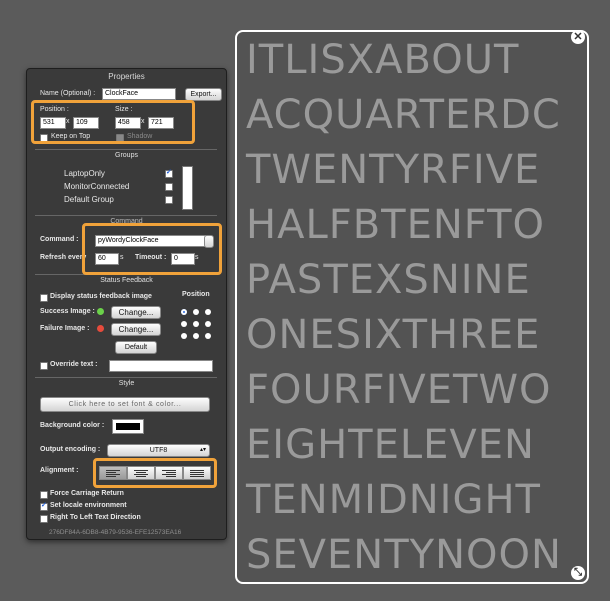 The width and height of the screenshot is (610, 601). What do you see at coordinates (97, 186) in the screenshot?
I see `group-item-monitorconnected: MonitorConnected` at bounding box center [97, 186].